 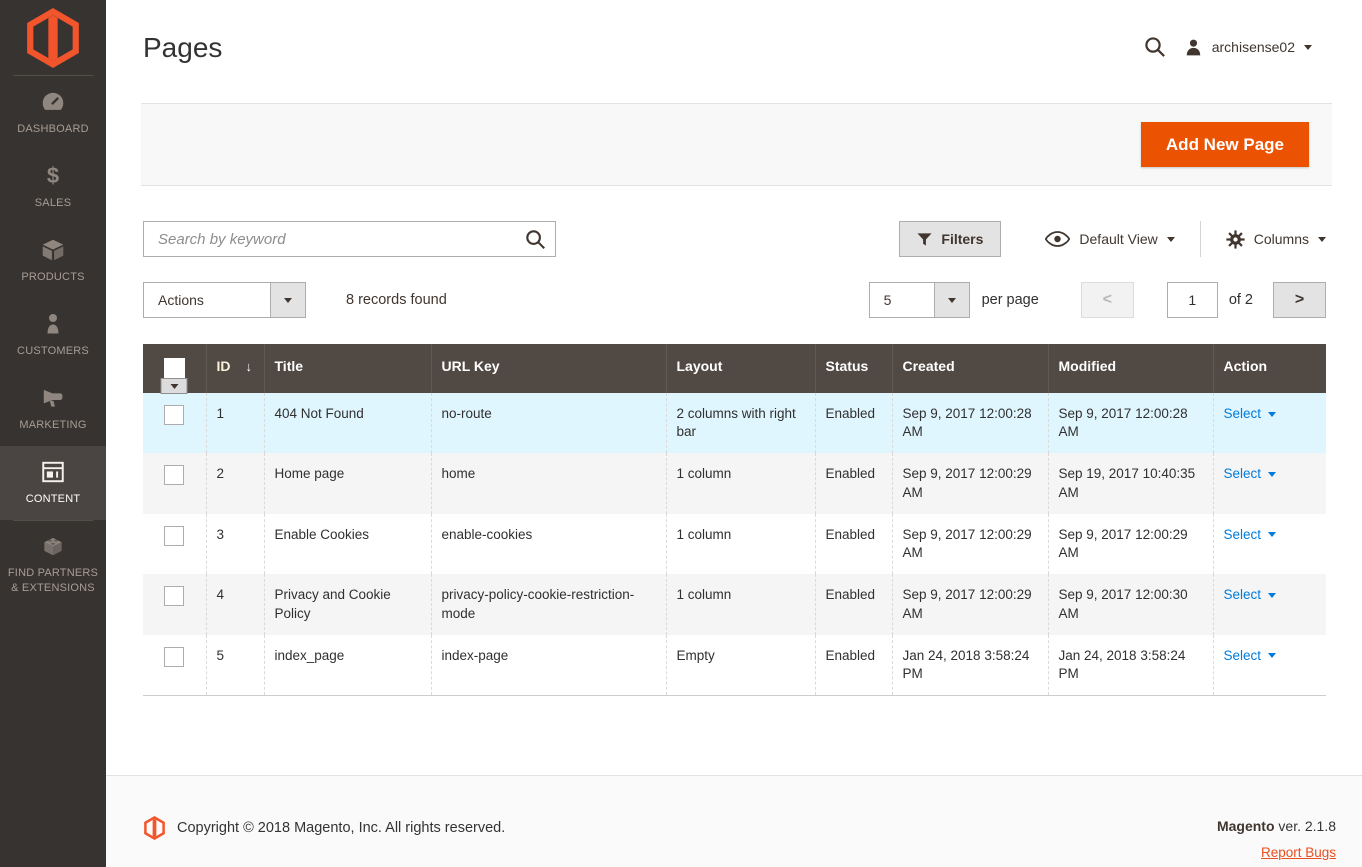 What do you see at coordinates (234, 368) in the screenshot?
I see `column-header-id: ID ↓` at bounding box center [234, 368].